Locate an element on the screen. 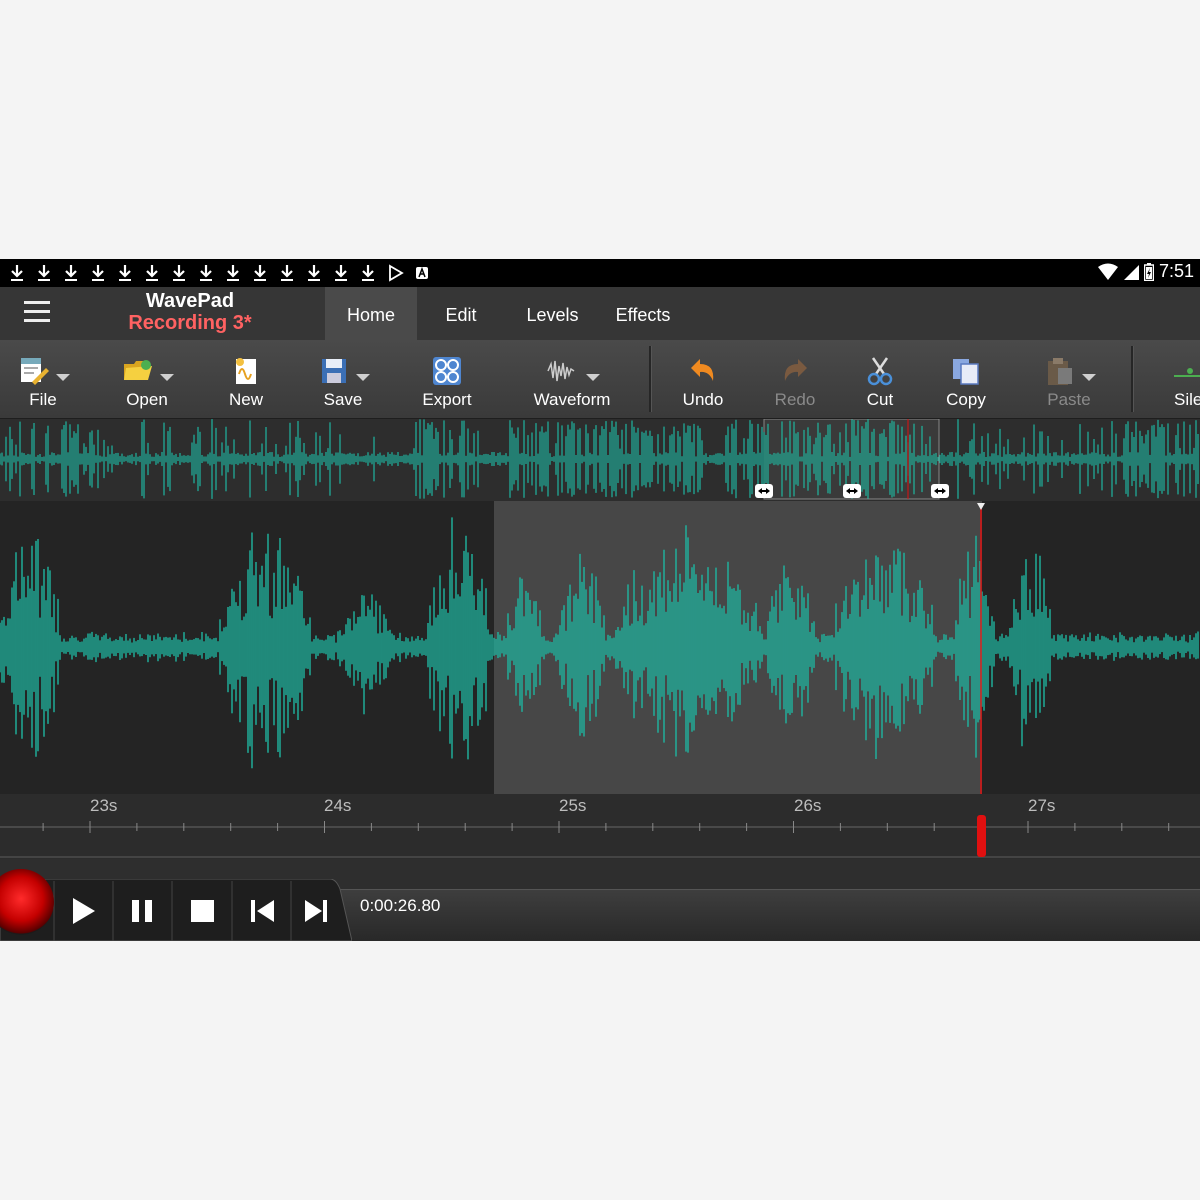 The height and width of the screenshot is (1200, 1200). copy-button: Copy is located at coordinates (966, 379).